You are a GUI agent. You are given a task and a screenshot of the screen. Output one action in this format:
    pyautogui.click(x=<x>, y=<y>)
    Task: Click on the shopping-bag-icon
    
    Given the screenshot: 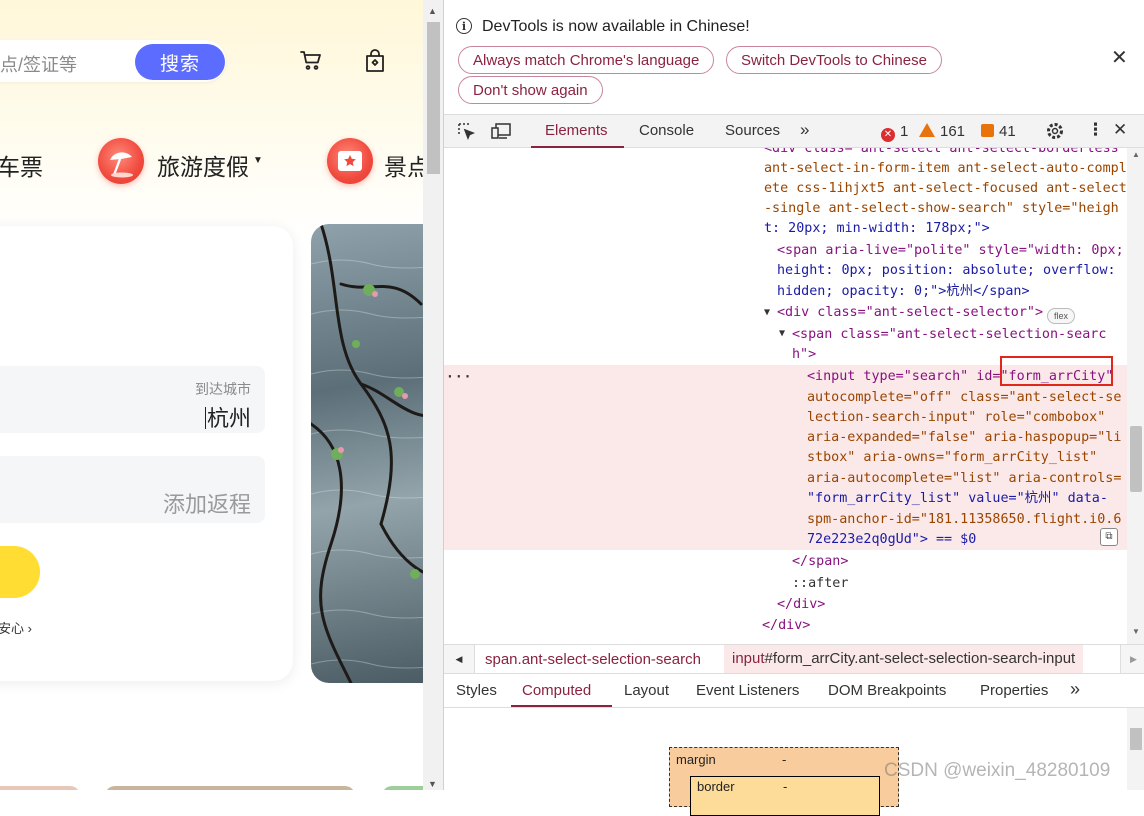 What is the action you would take?
    pyautogui.click(x=375, y=63)
    